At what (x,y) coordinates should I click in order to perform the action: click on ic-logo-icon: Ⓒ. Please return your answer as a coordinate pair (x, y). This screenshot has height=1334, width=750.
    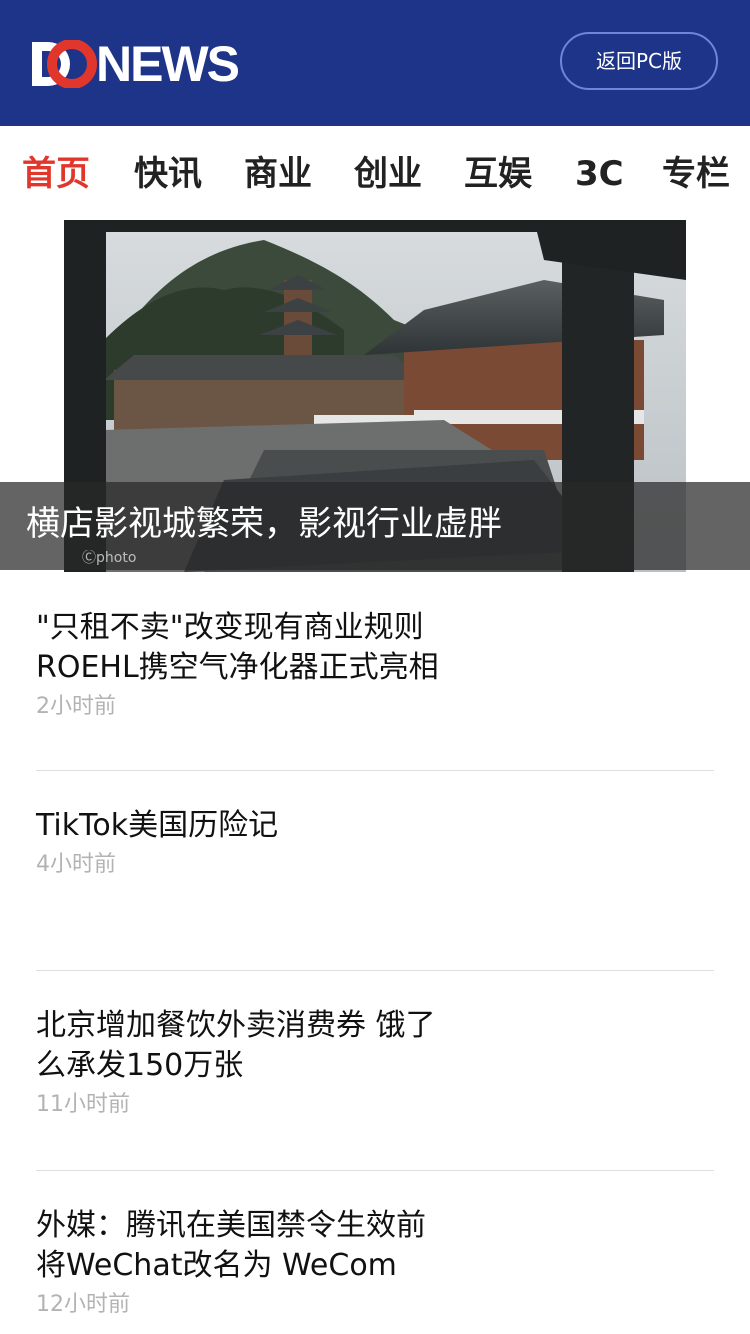
    Looking at the image, I should click on (89, 558).